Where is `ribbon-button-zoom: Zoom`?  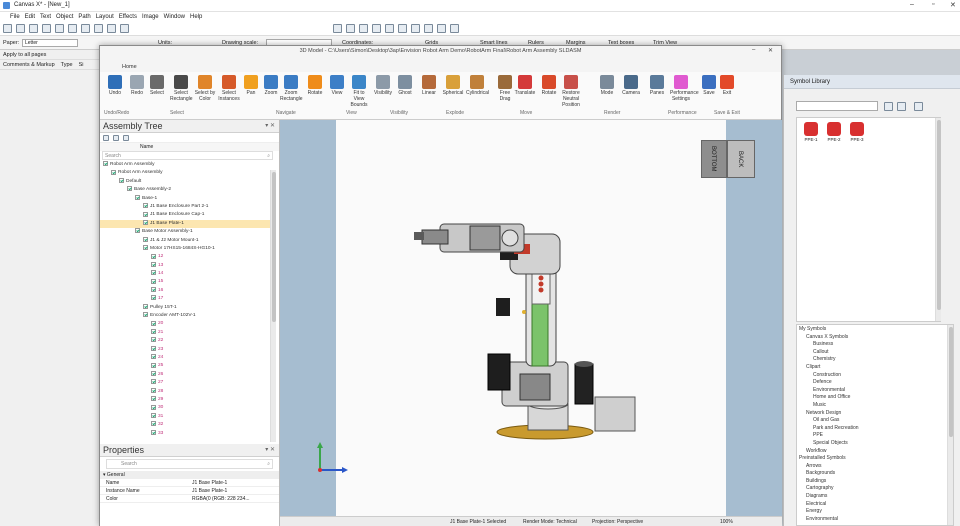 ribbon-button-zoom: Zoom is located at coordinates (271, 85).